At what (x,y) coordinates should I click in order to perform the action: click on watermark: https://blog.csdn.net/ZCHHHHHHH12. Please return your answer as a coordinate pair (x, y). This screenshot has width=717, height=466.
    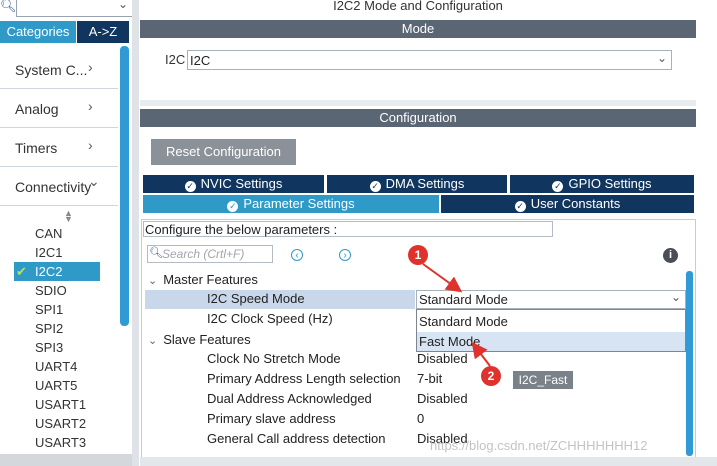
    Looking at the image, I should click on (539, 445).